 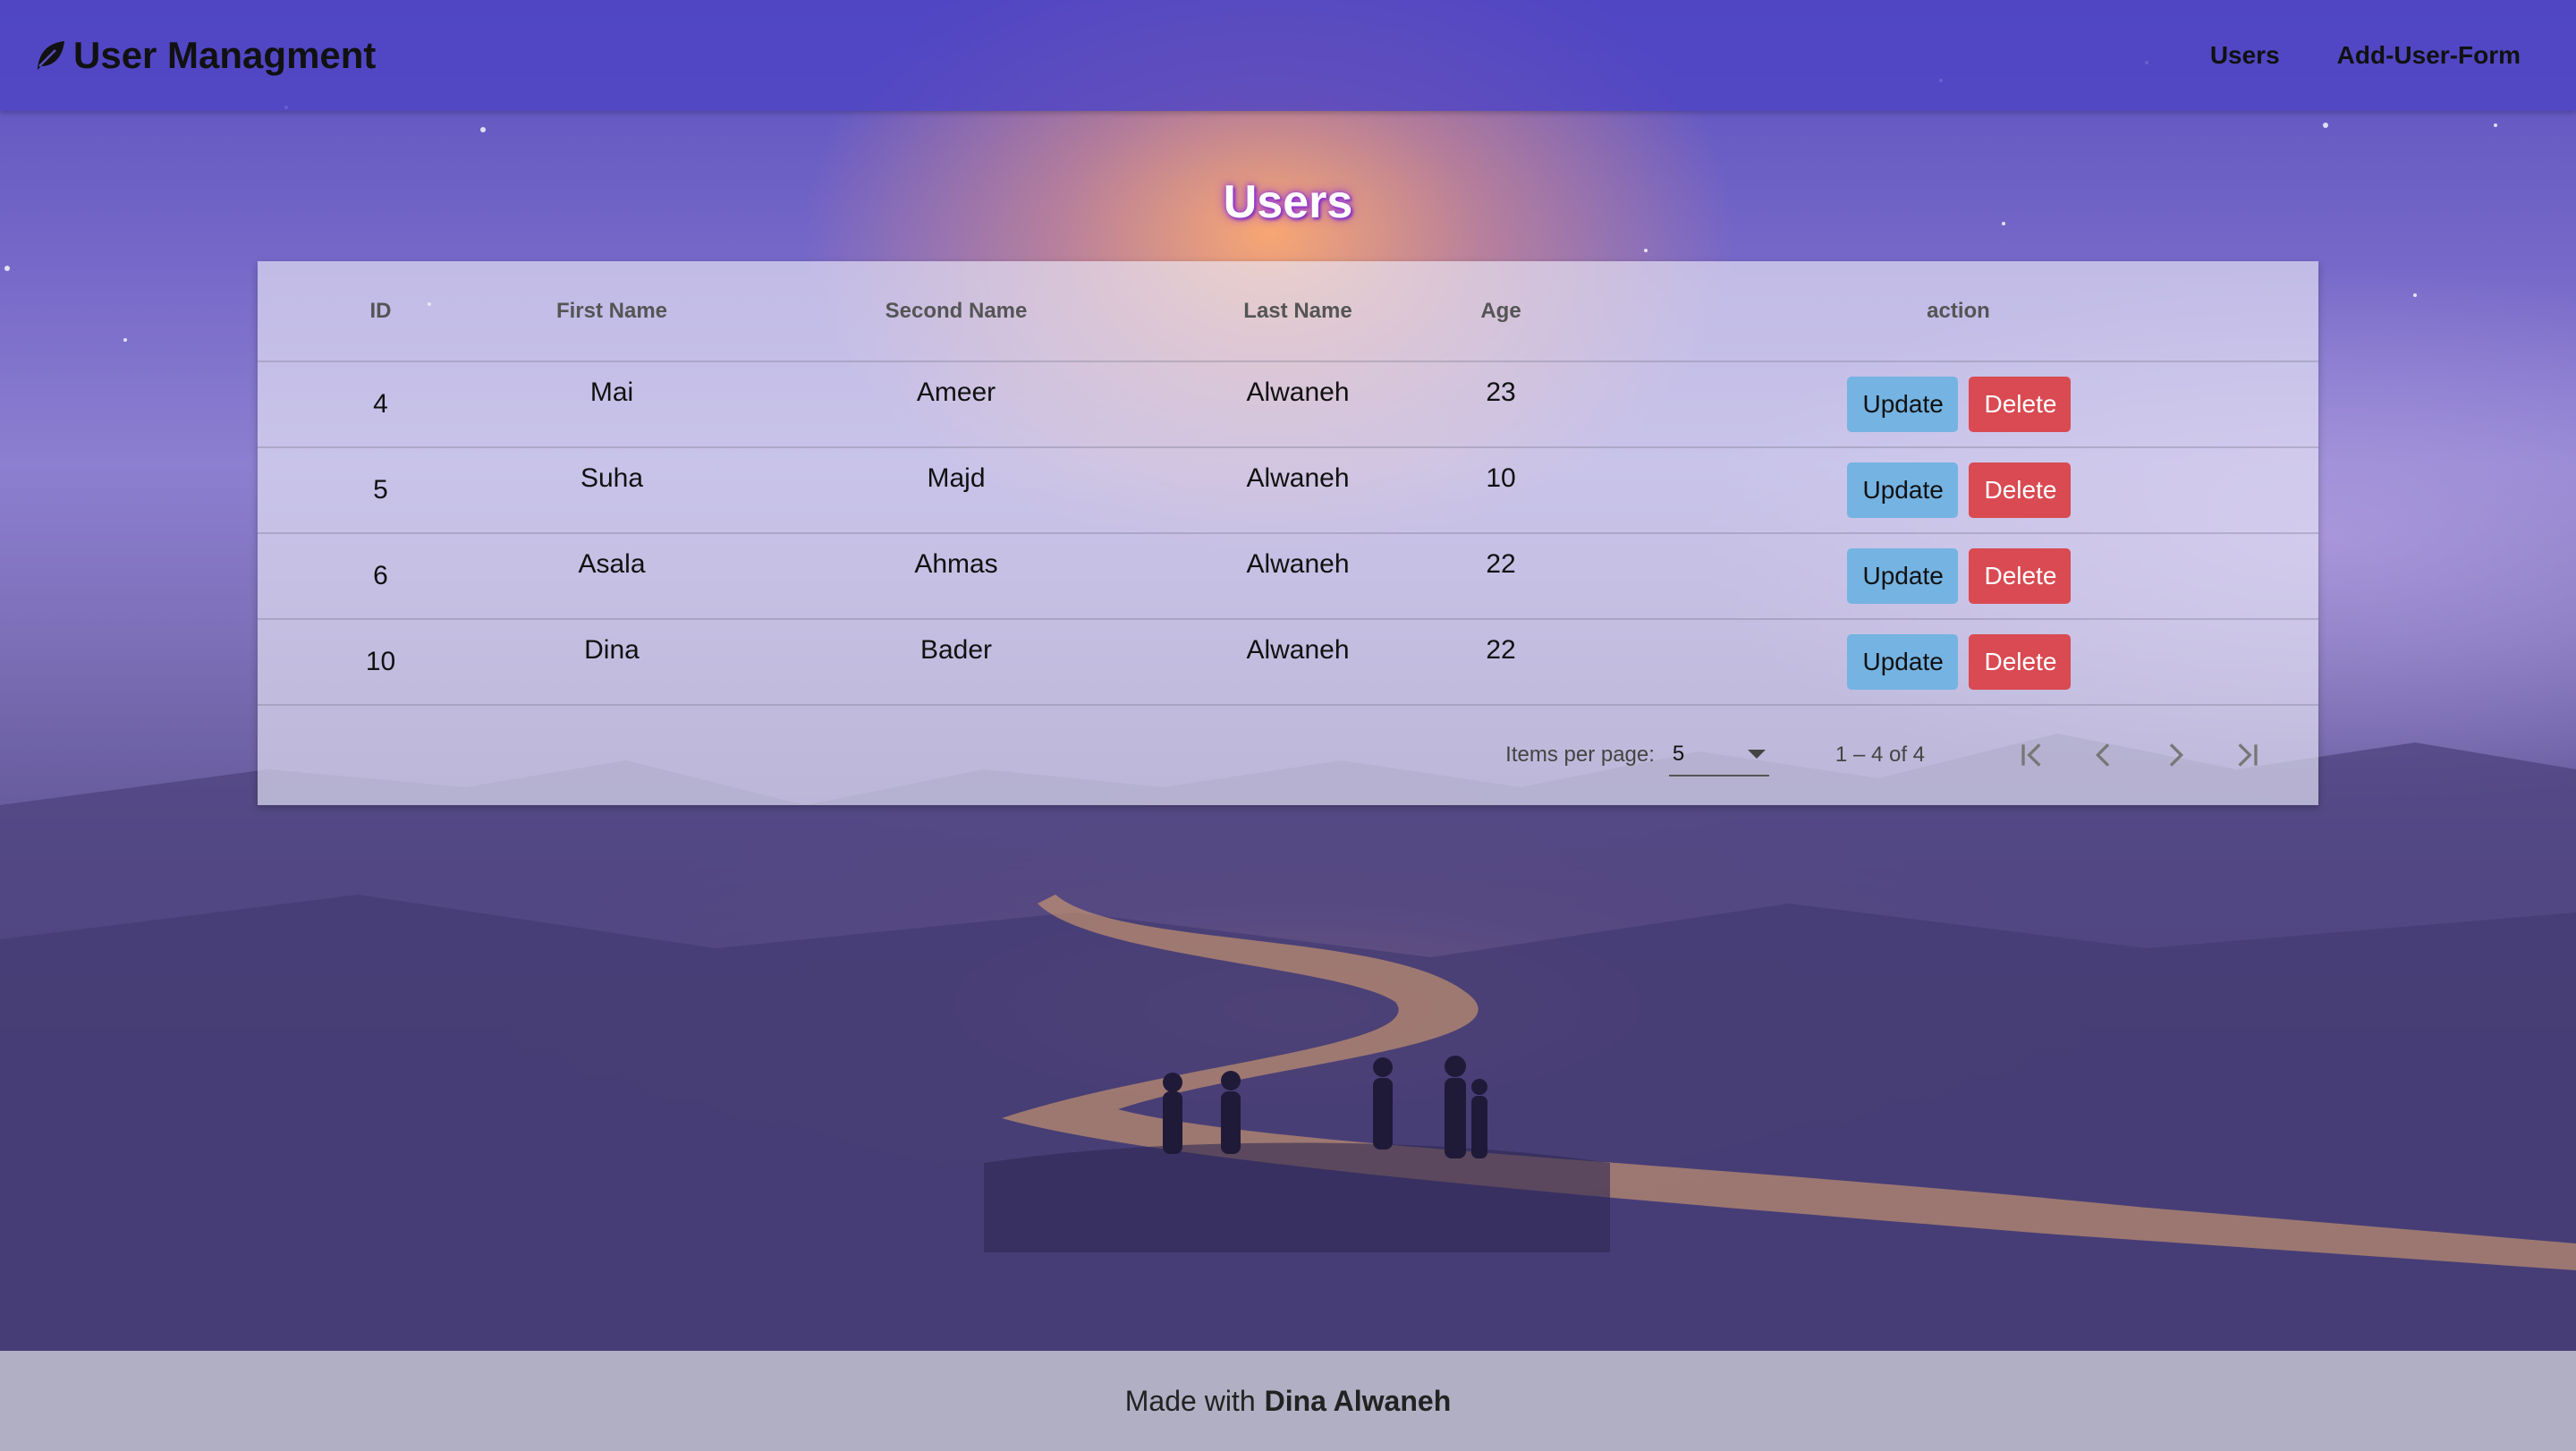 I want to click on table-row: 5 Suha Majd Alwaneh 10 Update Delete, so click(x=1288, y=490).